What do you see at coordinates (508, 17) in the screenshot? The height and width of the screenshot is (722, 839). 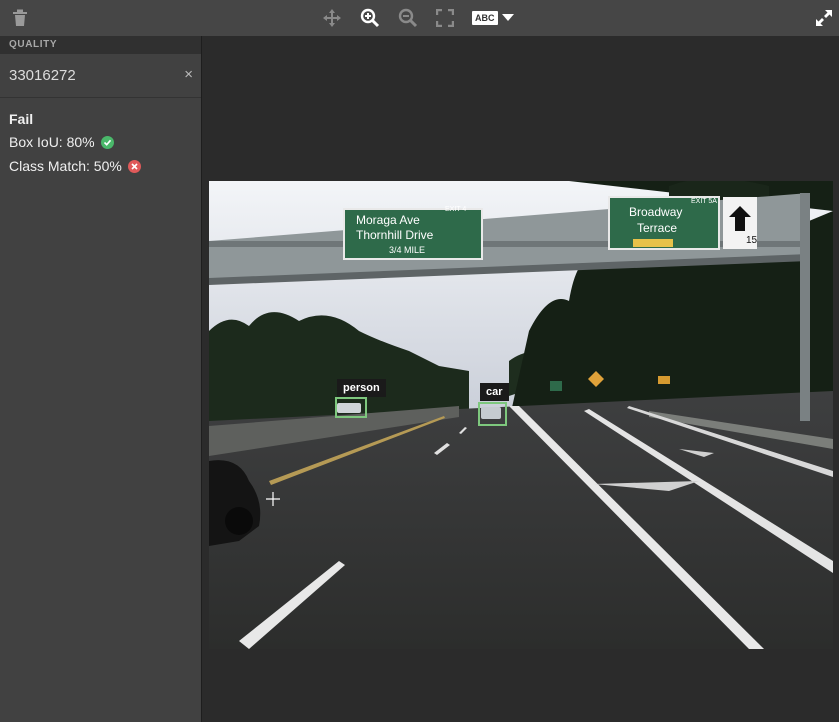 I see `chevron-down-icon` at bounding box center [508, 17].